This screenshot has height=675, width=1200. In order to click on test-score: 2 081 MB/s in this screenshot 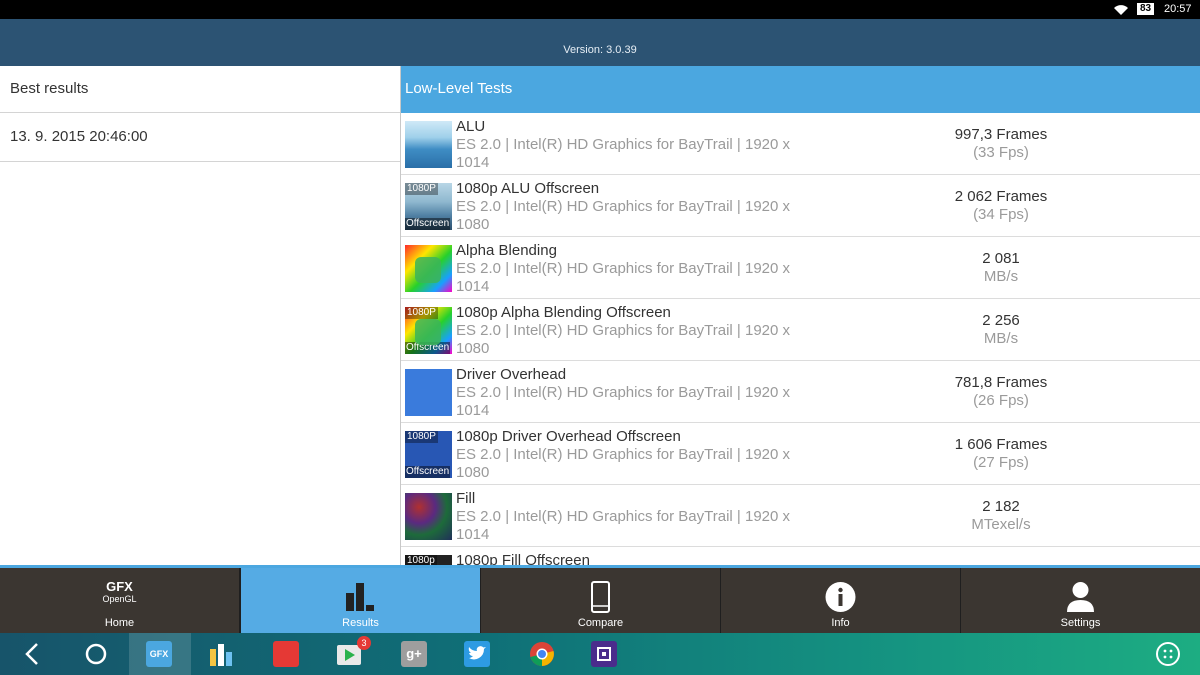, I will do `click(1001, 268)`.